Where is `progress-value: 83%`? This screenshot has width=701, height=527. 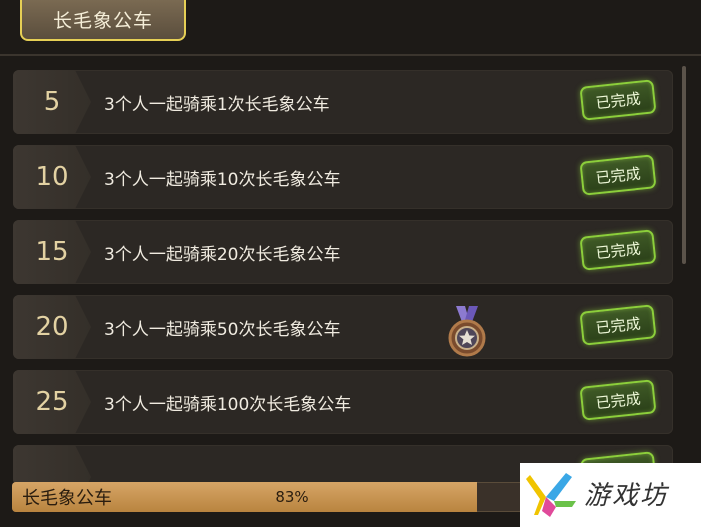 progress-value: 83% is located at coordinates (292, 497).